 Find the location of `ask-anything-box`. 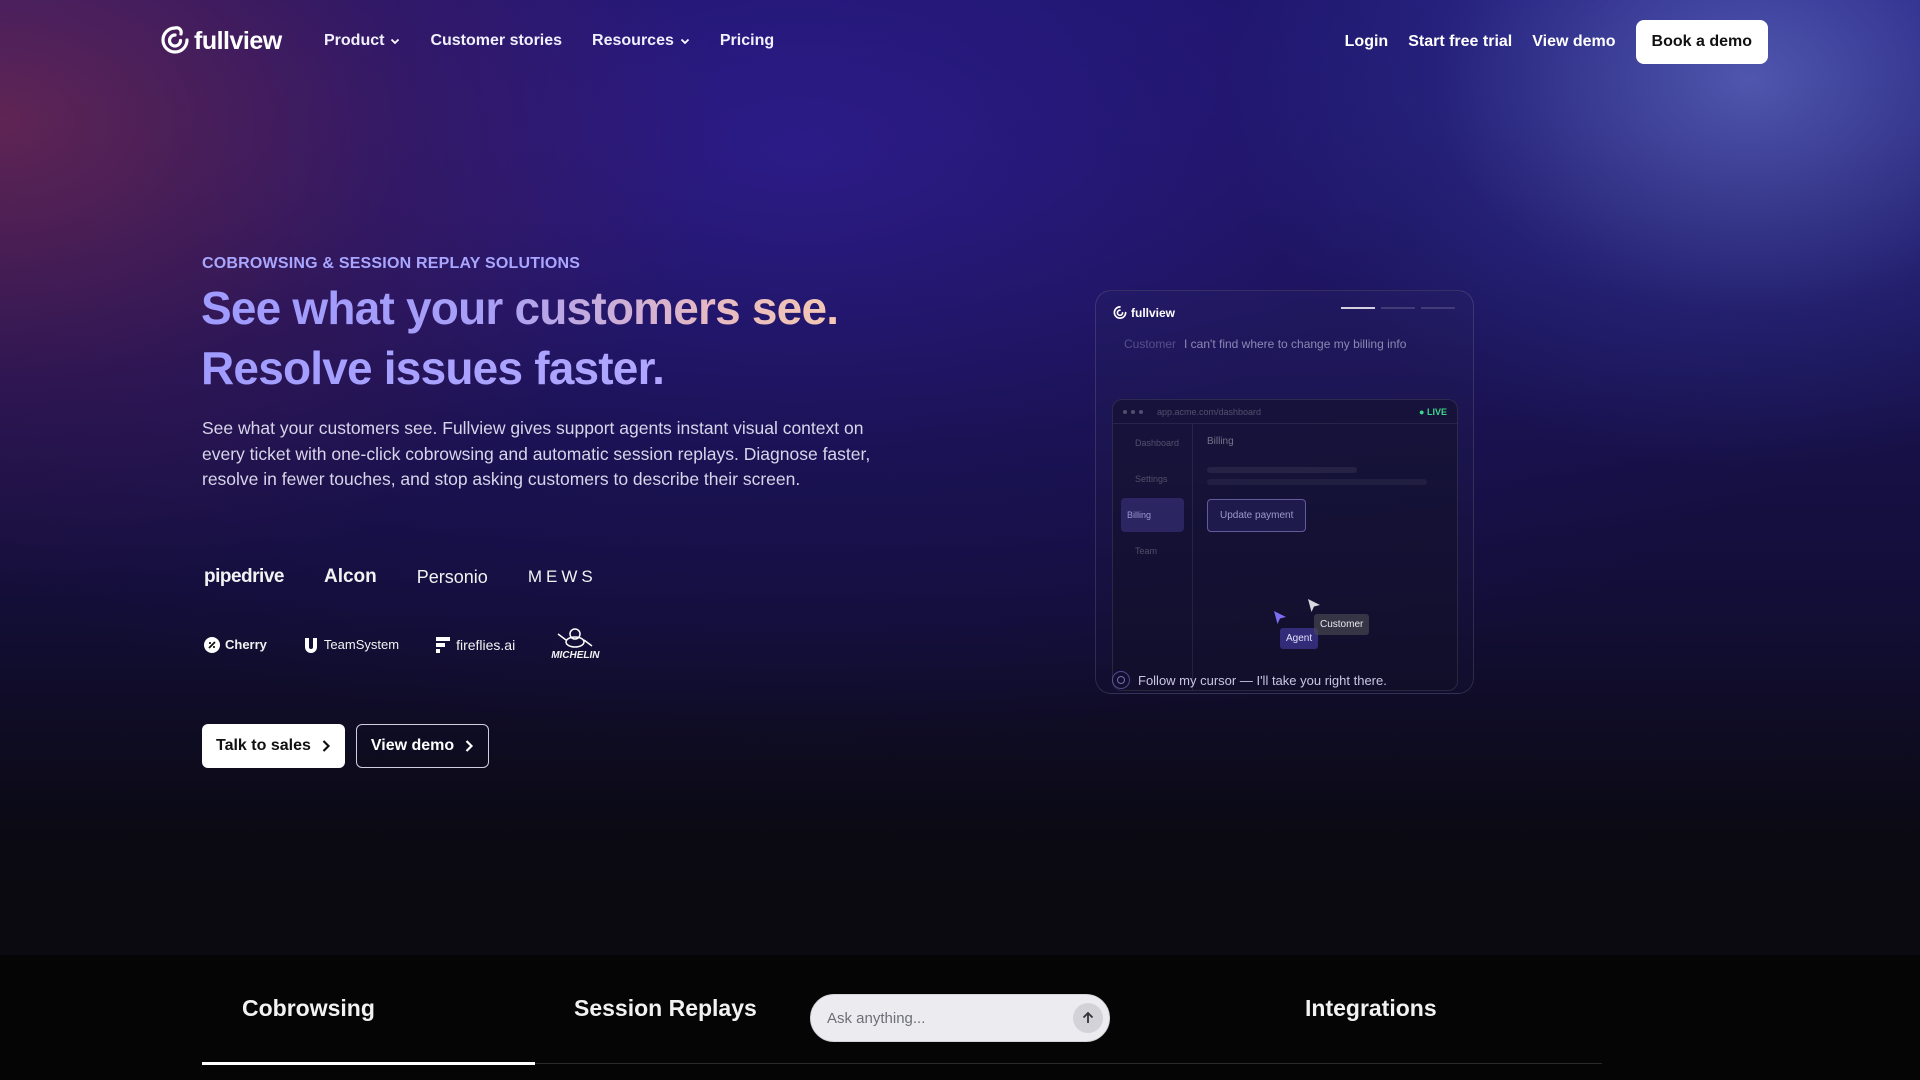

ask-anything-box is located at coordinates (960, 1018).